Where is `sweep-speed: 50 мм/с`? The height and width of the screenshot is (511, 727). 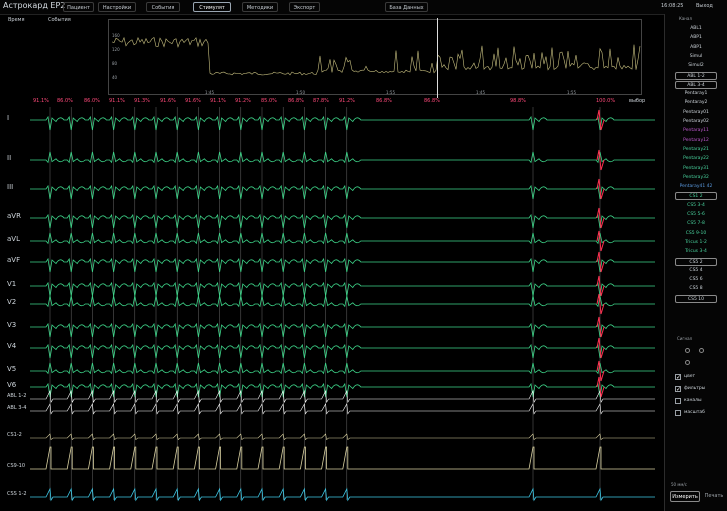 sweep-speed: 50 мм/с is located at coordinates (679, 484).